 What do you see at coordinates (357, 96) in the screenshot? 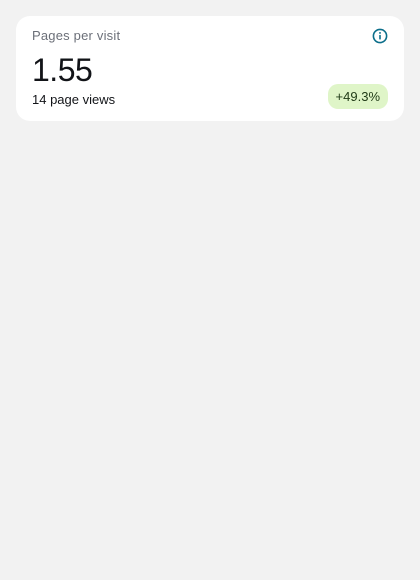
I see `change-badge: +49.3%` at bounding box center [357, 96].